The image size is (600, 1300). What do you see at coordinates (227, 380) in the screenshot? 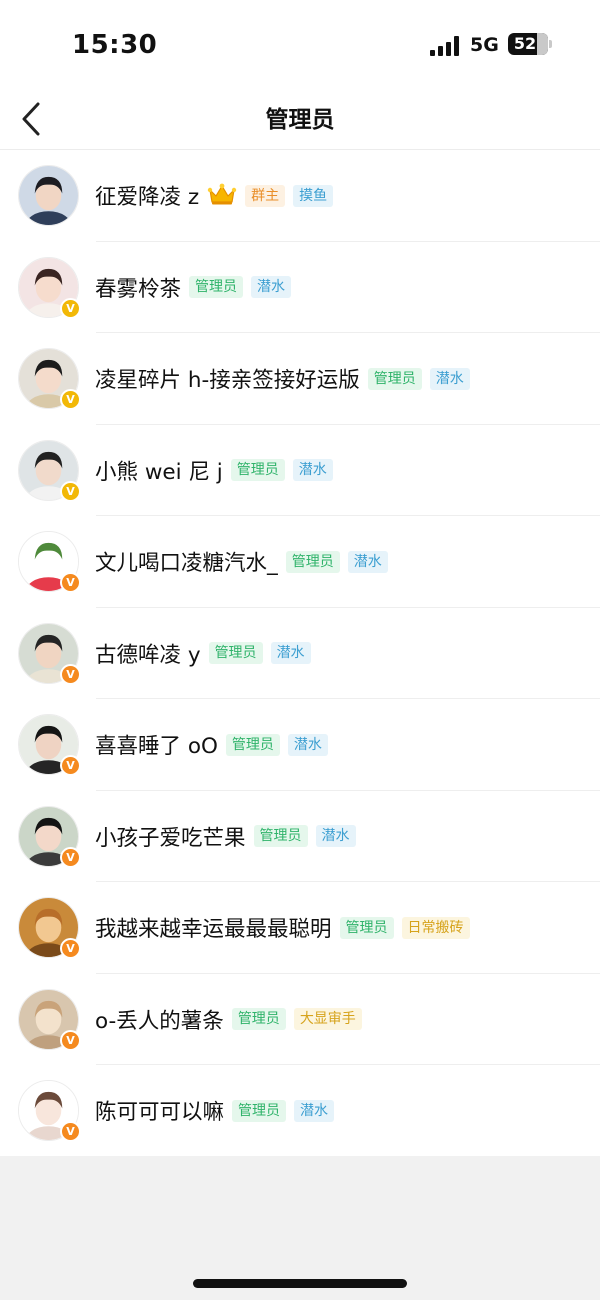
I see `member-name: 凌星碎片 h-接亲签接好运版` at bounding box center [227, 380].